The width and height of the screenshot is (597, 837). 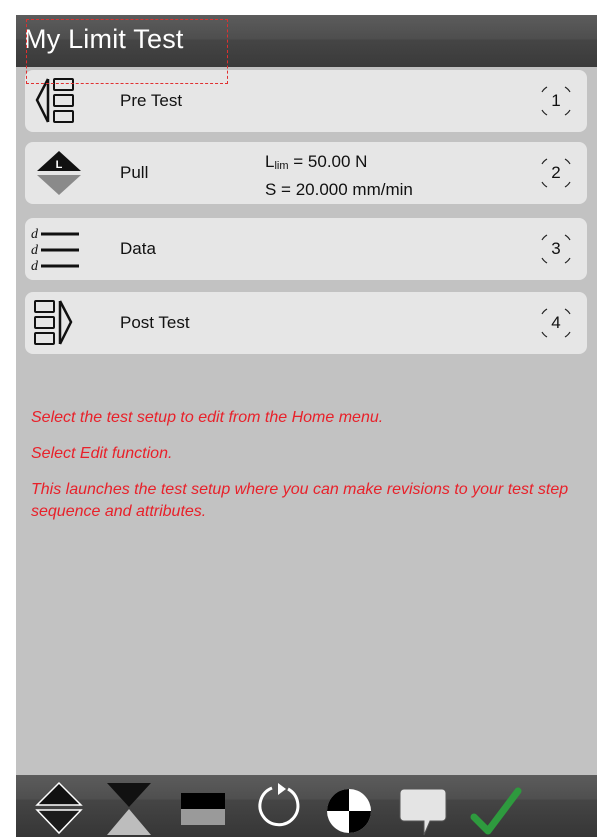 I want to click on pre-test-icon, so click(x=54, y=100).